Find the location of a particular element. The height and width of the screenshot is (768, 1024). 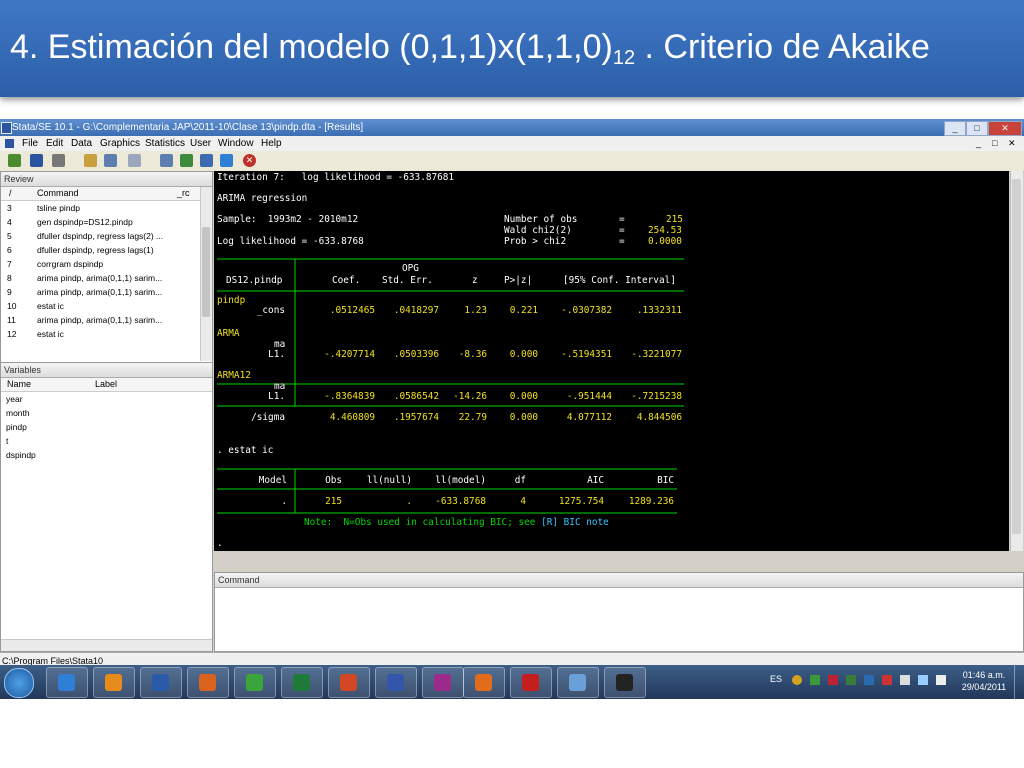

variable-item: month is located at coordinates (106, 413).